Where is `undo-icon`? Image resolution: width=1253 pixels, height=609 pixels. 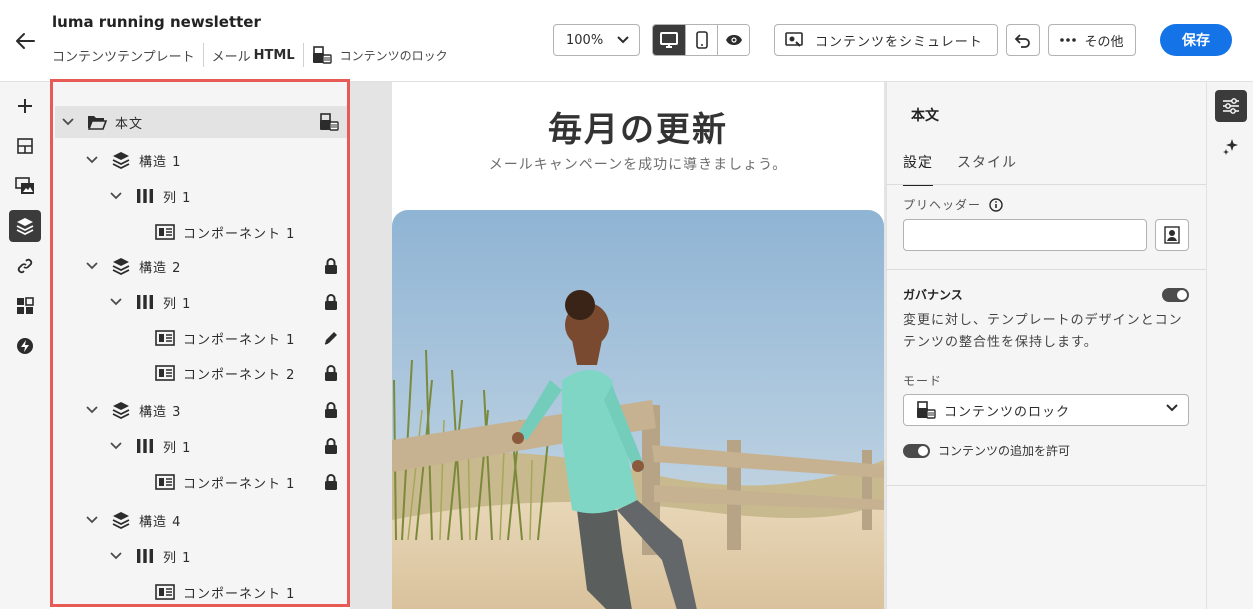 undo-icon is located at coordinates (1022, 41).